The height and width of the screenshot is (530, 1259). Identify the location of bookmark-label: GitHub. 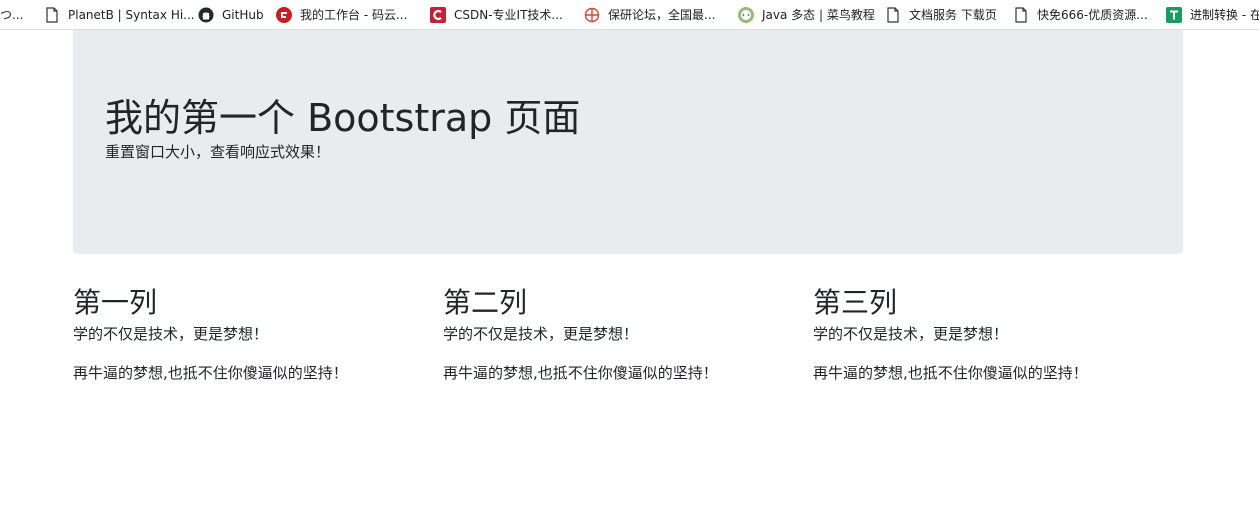
(243, 14).